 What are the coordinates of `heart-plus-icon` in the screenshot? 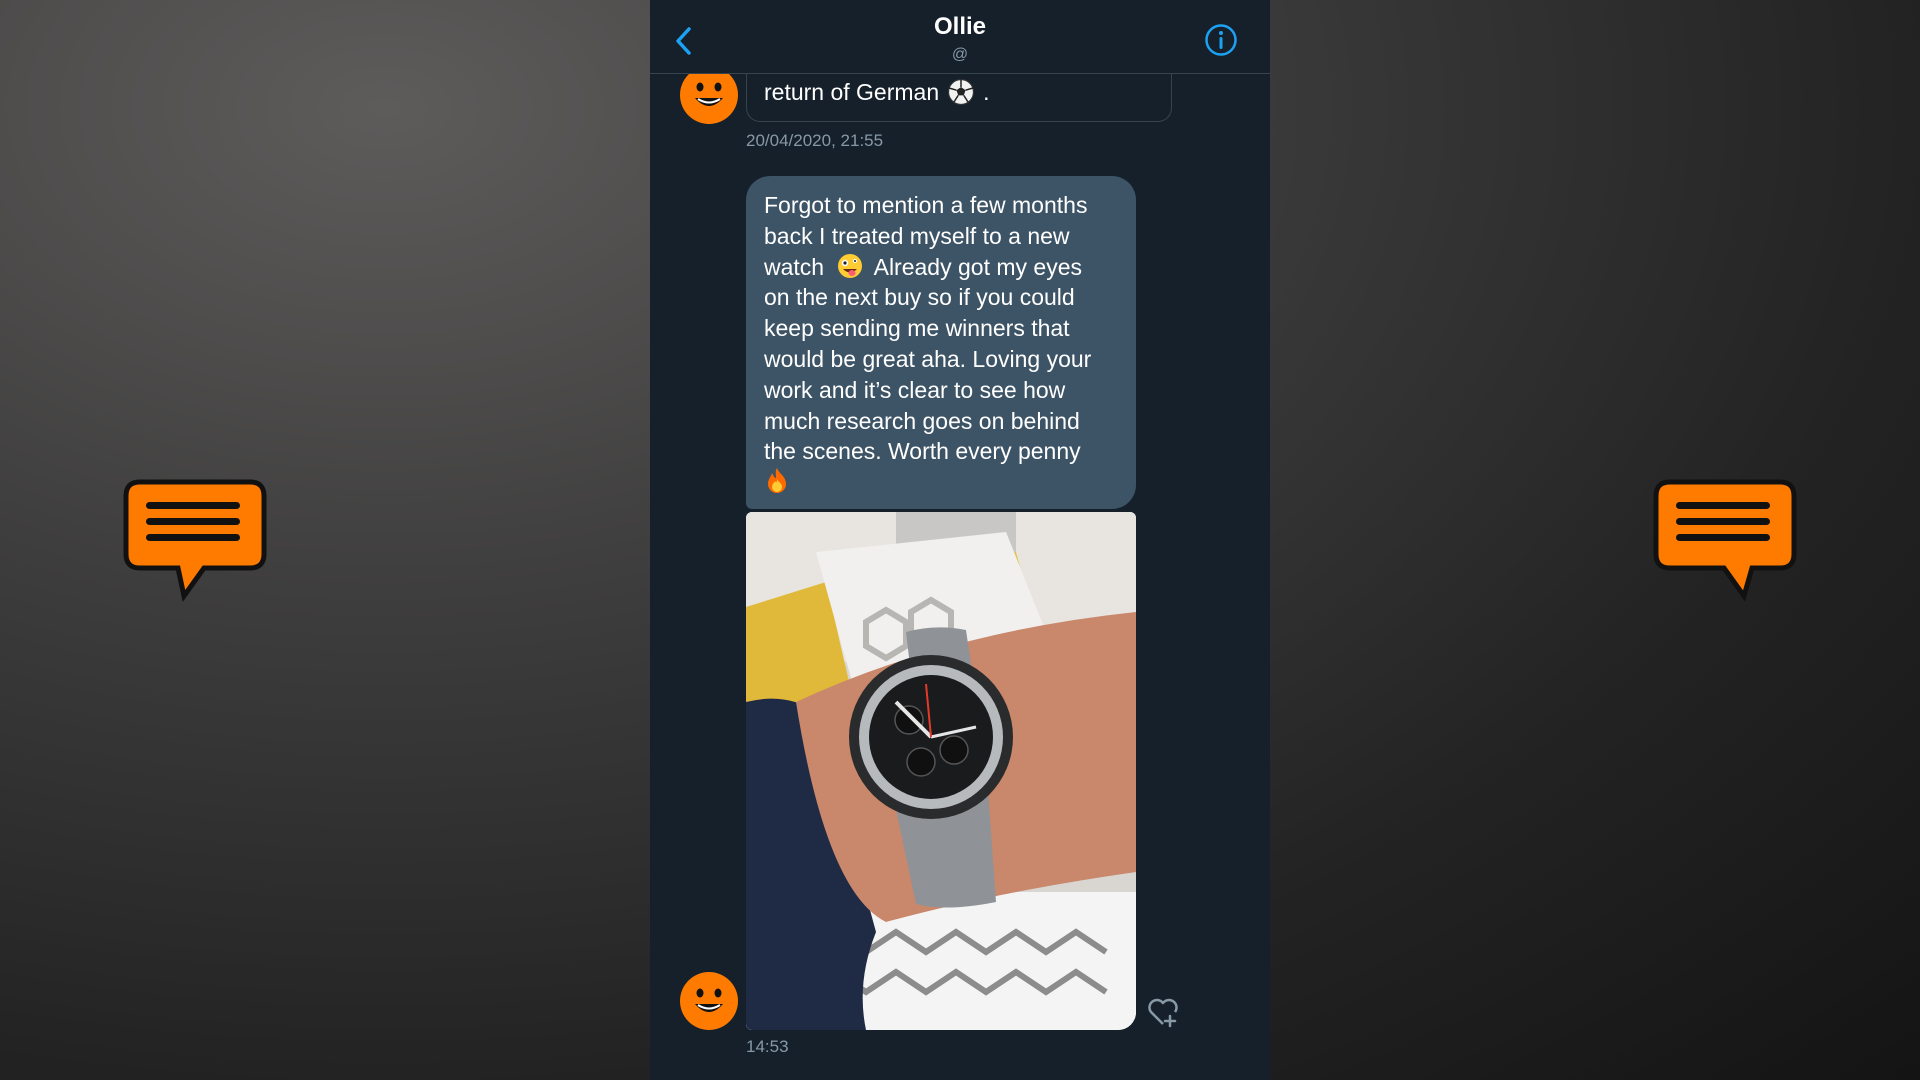 It's located at (1163, 1012).